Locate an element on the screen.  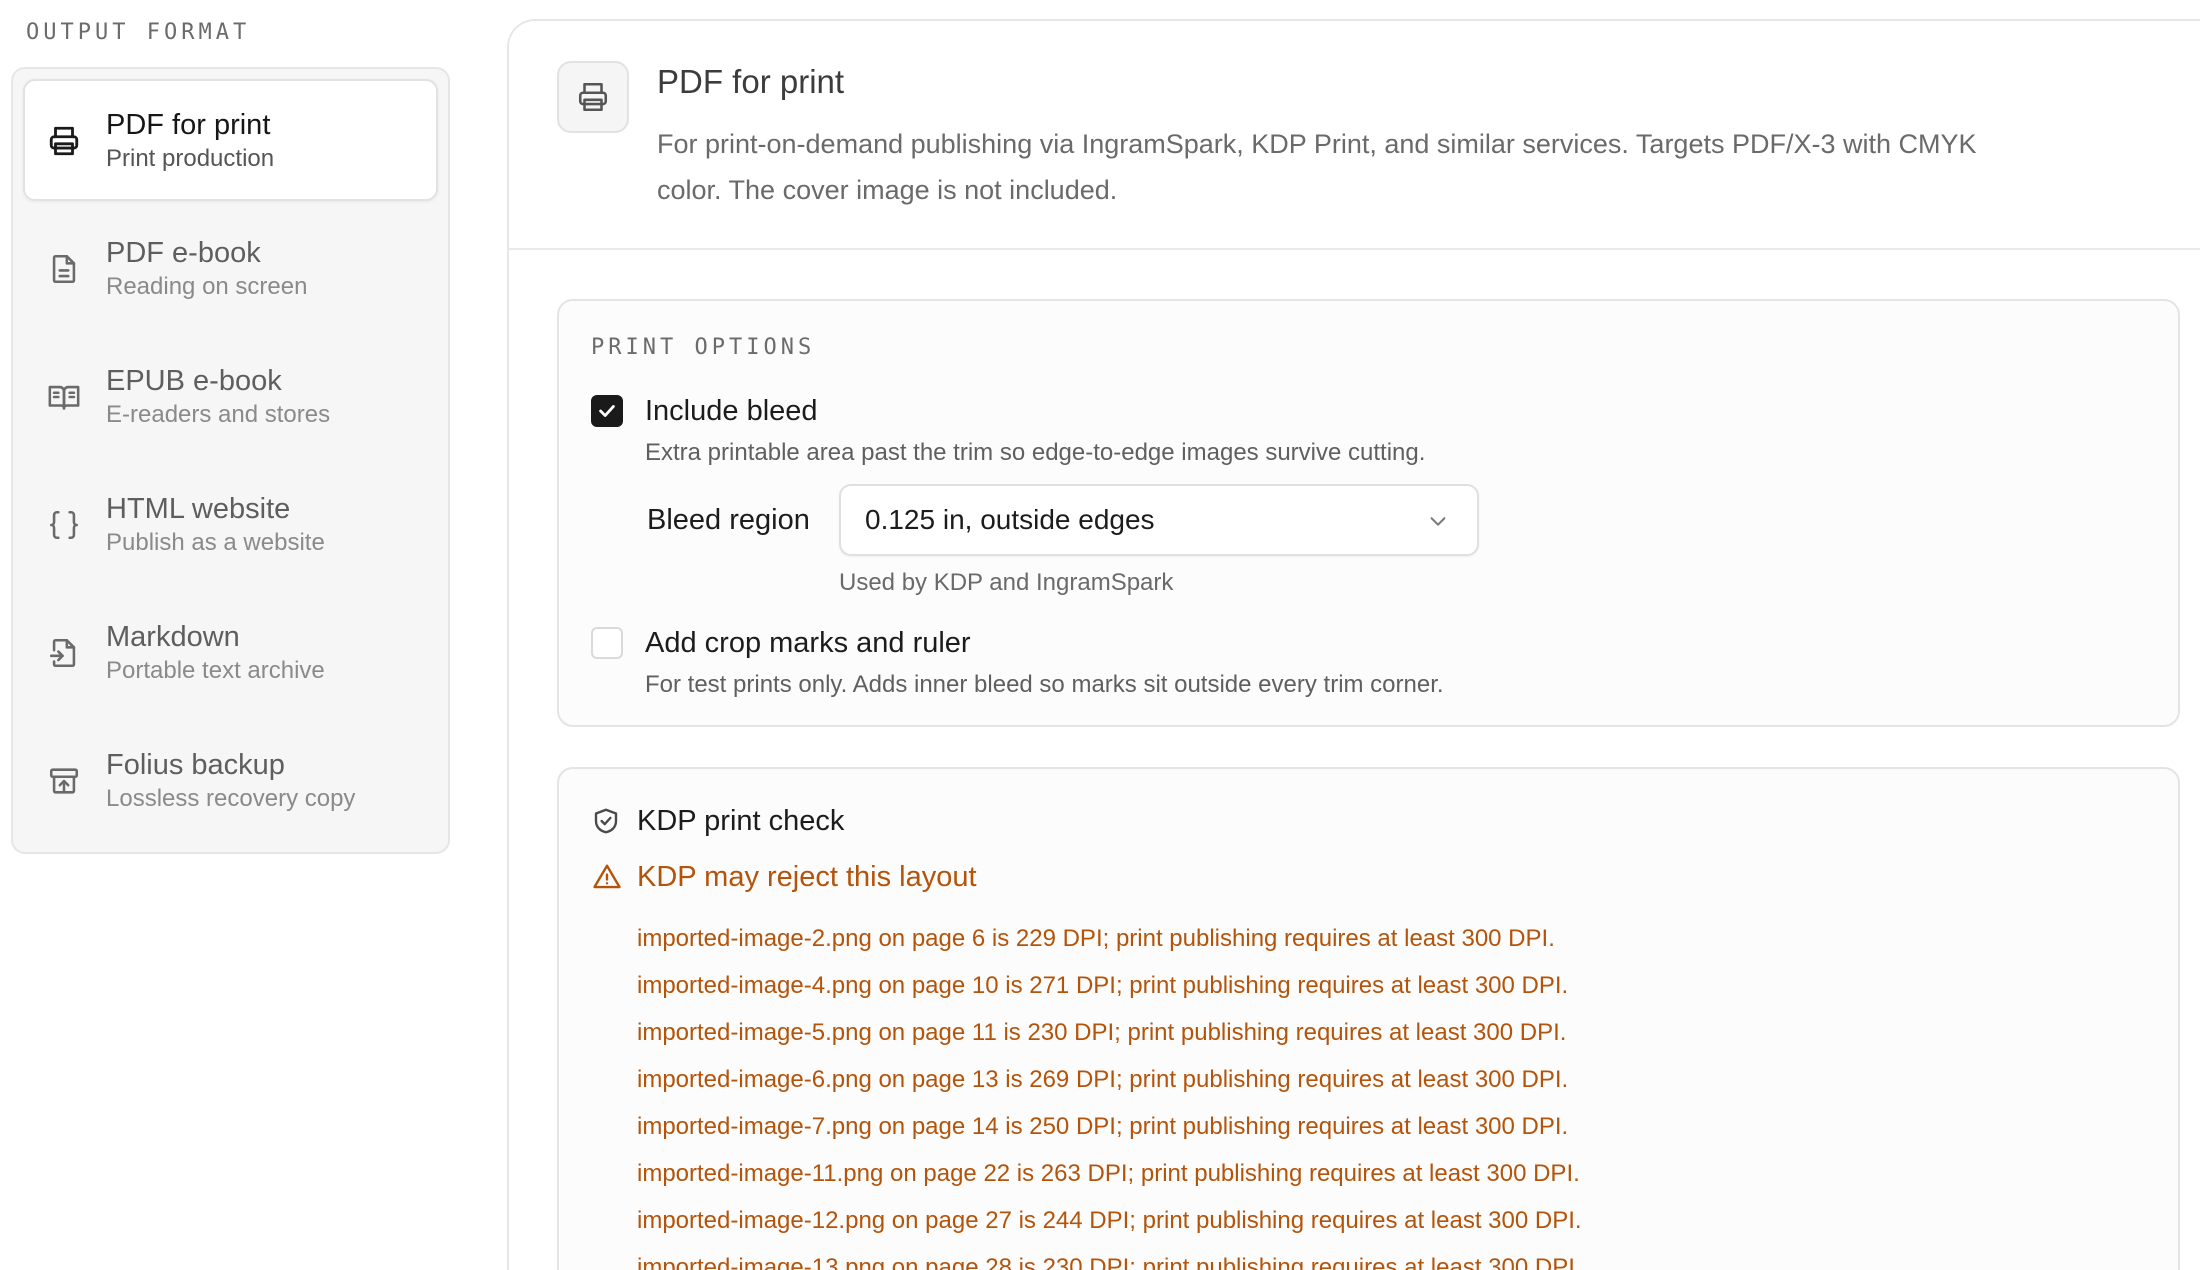
format-item-pdf-print: PDF for print Print production is located at coordinates (230, 140).